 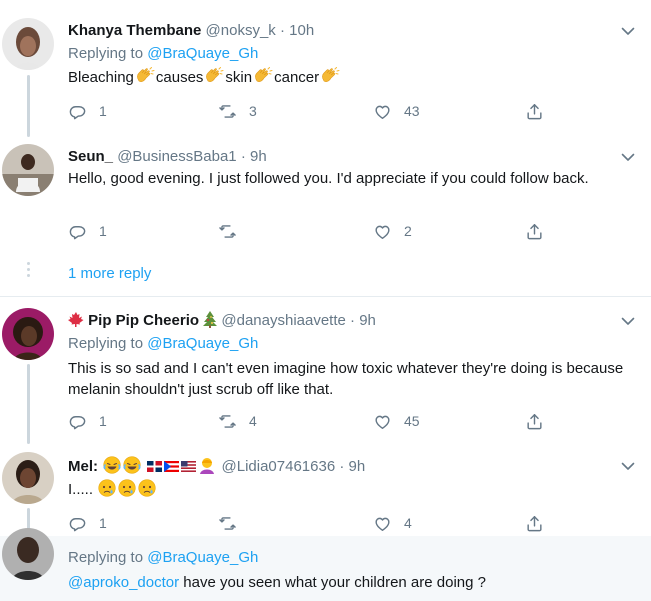 I want to click on like-count: 4, so click(x=408, y=523).